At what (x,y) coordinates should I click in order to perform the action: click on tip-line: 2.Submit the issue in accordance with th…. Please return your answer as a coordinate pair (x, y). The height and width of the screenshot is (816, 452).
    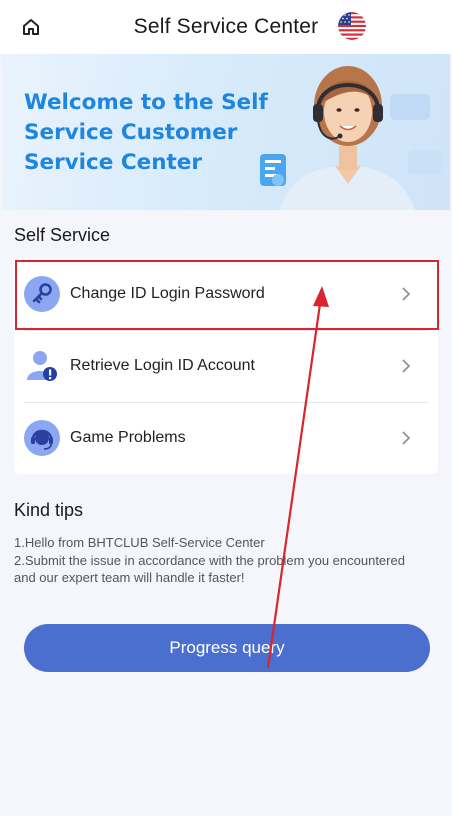
    Looking at the image, I should click on (209, 569).